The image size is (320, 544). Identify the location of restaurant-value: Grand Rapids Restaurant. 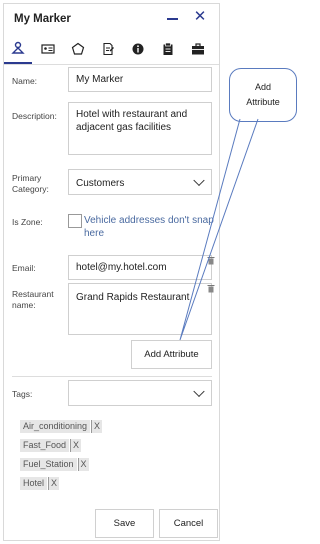
(133, 297).